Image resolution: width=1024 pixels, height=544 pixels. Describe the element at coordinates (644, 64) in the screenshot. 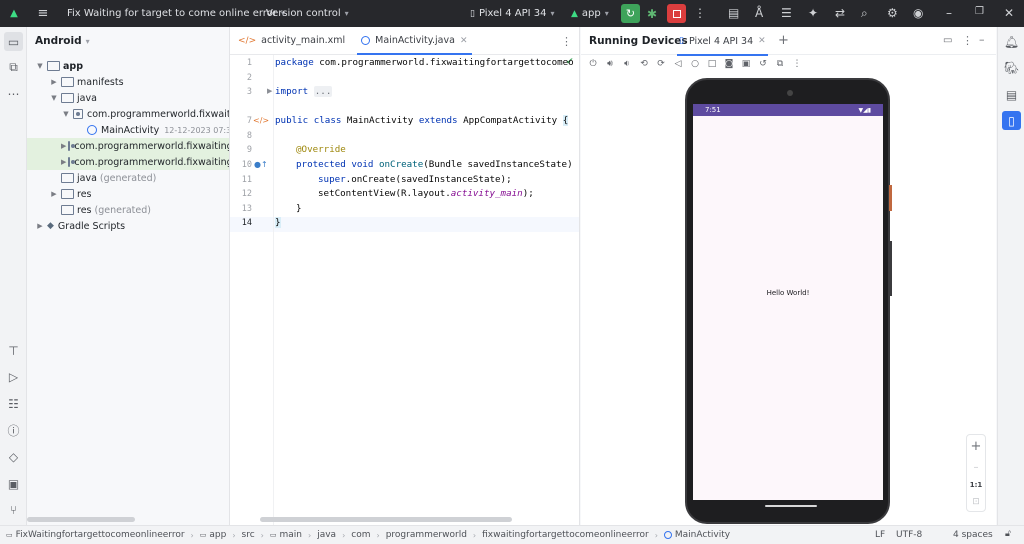

I see `rotate-left-icon: ⟲` at that location.